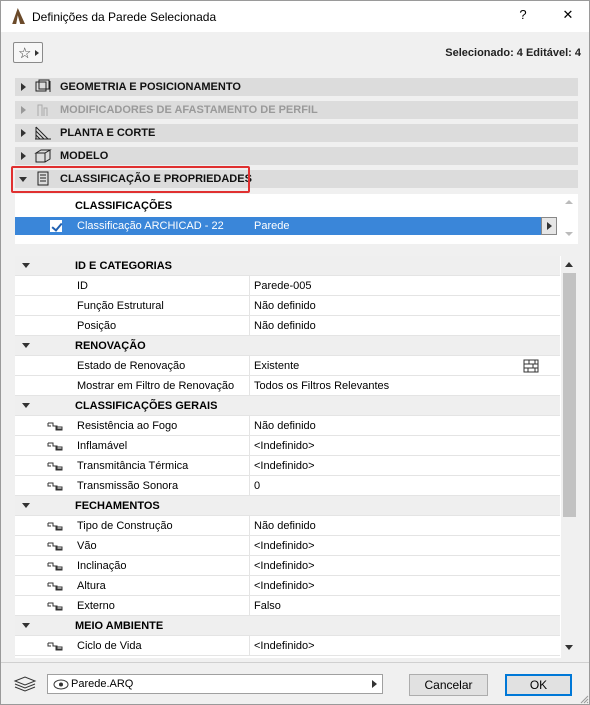 This screenshot has height=705, width=590. Describe the element at coordinates (568, 16) in the screenshot. I see `close-button: ✕` at that location.